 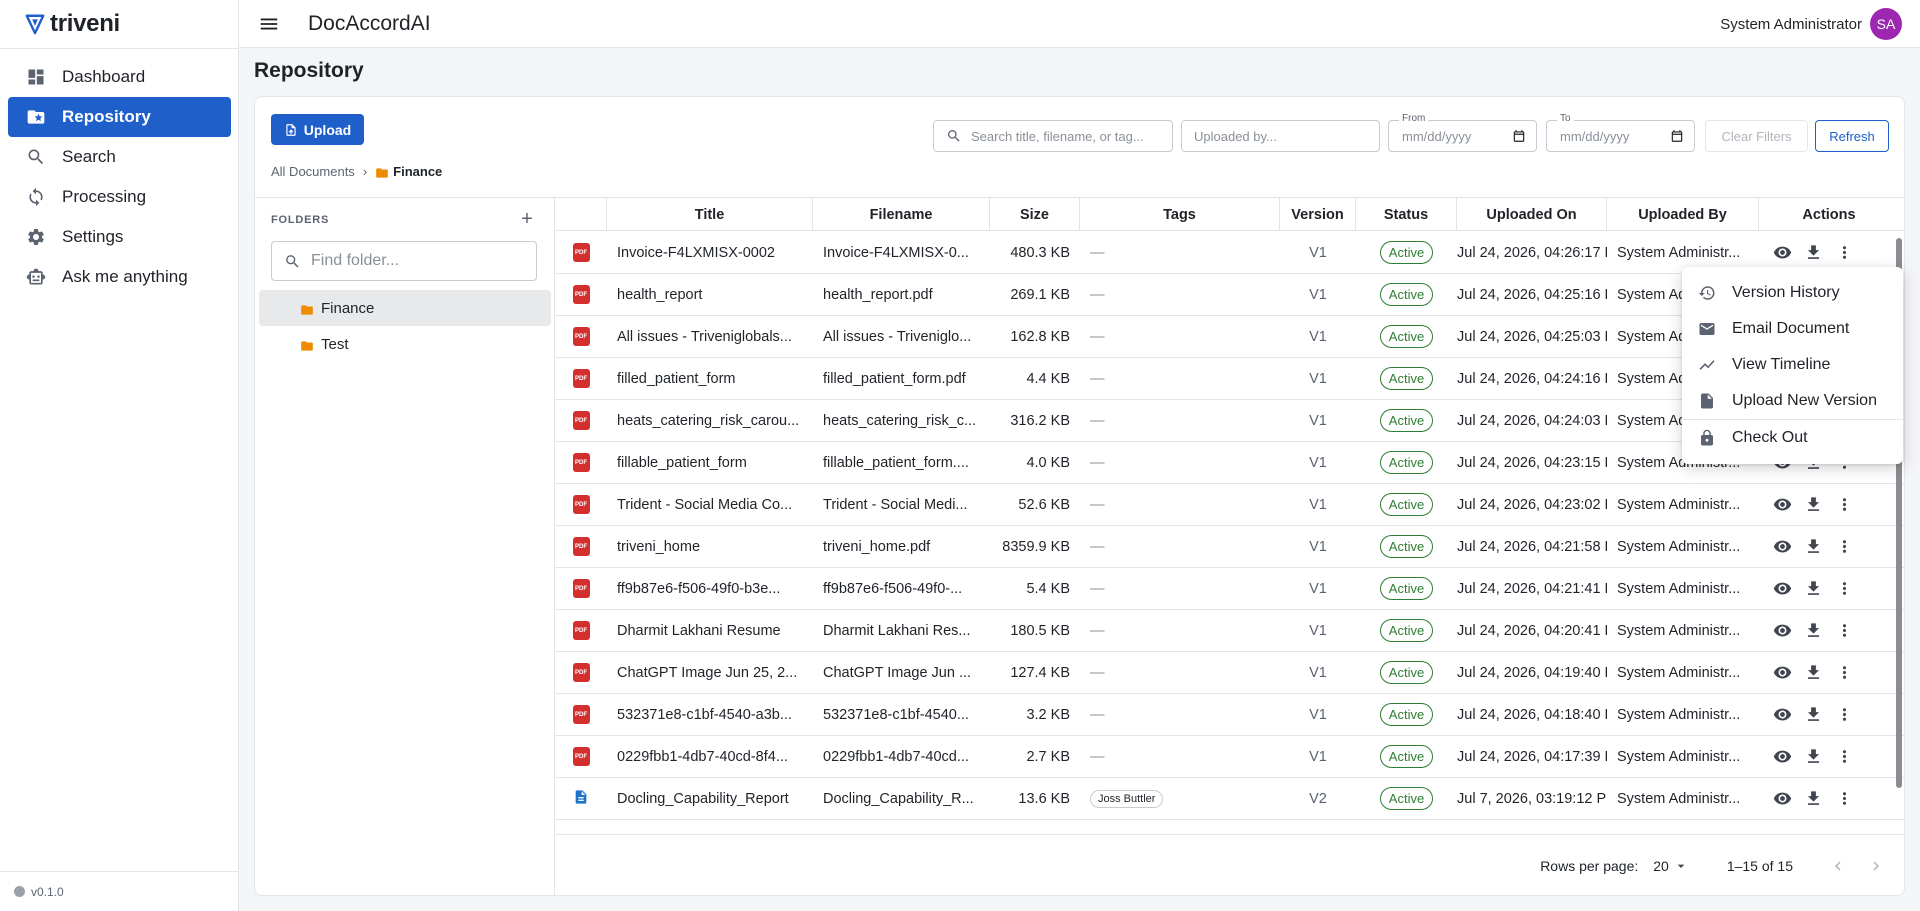 What do you see at coordinates (35, 24) in the screenshot?
I see `triveni-logo-icon` at bounding box center [35, 24].